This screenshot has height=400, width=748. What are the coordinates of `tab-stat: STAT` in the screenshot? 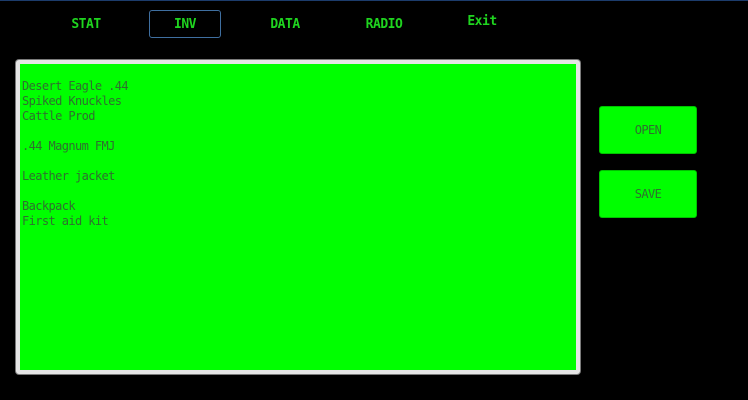 It's located at (86, 24).